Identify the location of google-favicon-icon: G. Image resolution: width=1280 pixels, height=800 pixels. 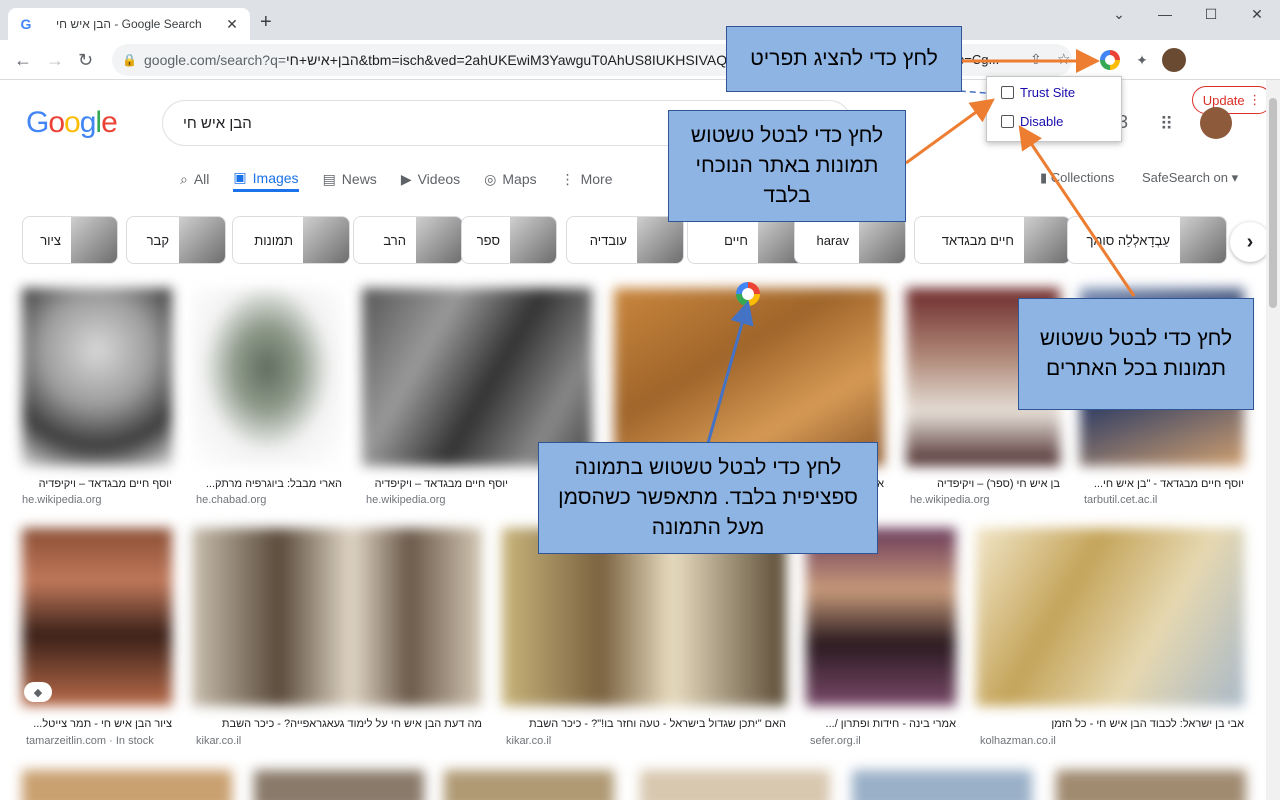
(26, 24).